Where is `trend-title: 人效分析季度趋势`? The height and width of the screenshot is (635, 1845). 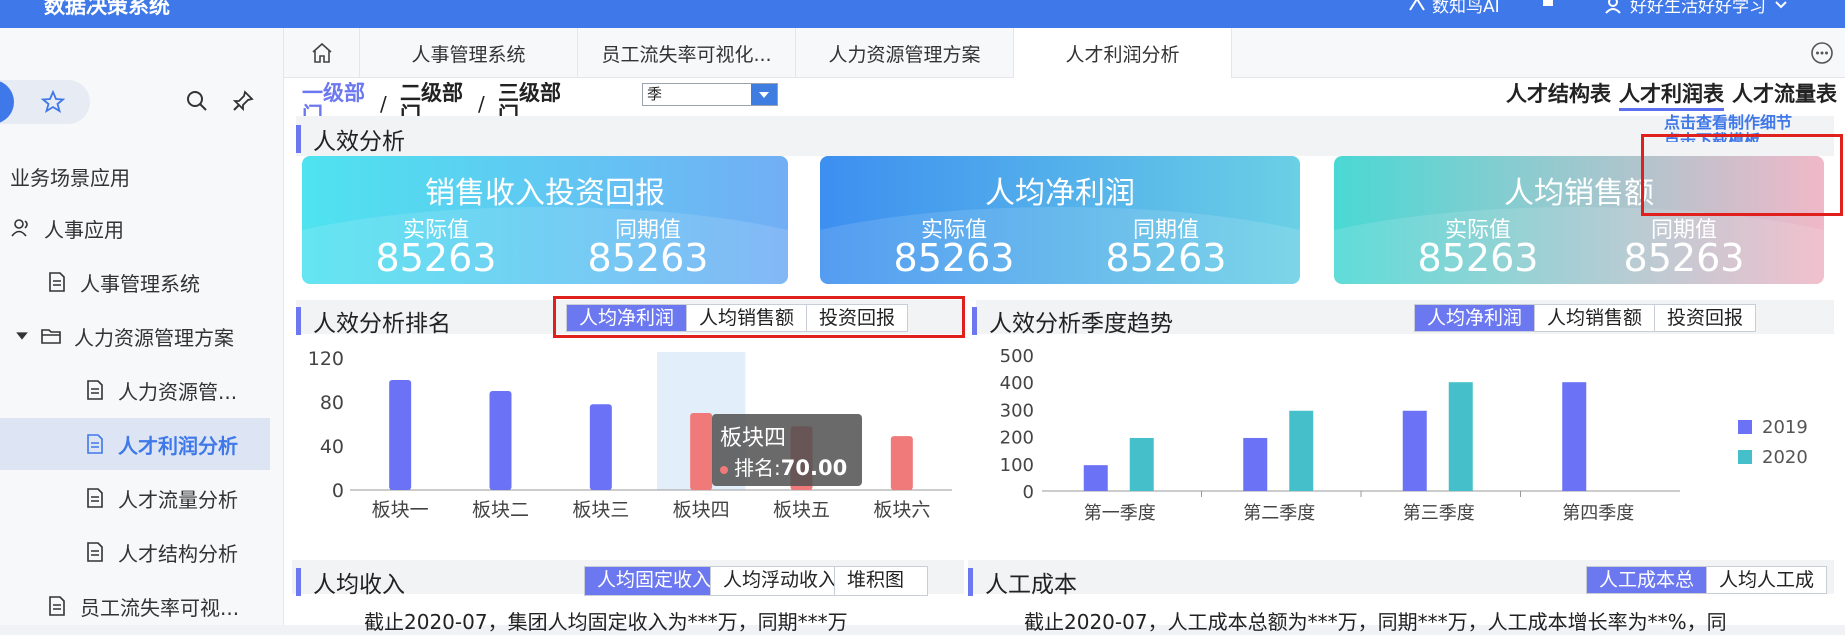 trend-title: 人效分析季度趋势 is located at coordinates (1072, 321).